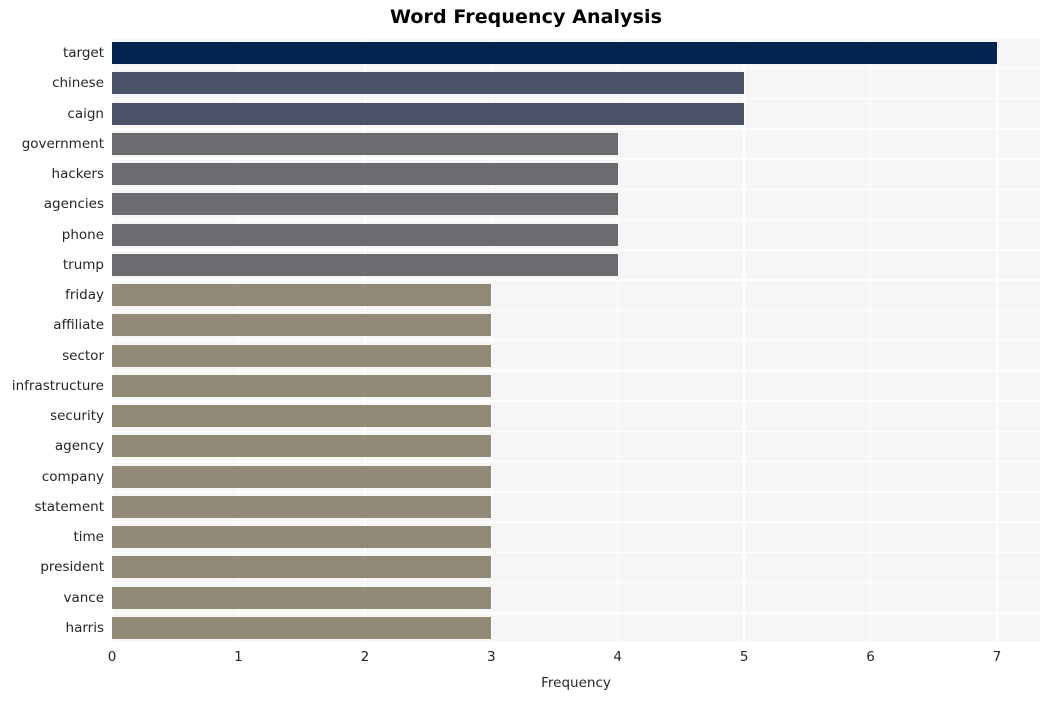 Image resolution: width=1052 pixels, height=701 pixels. What do you see at coordinates (83, 597) in the screenshot?
I see `y-axis-tick-label: vance` at bounding box center [83, 597].